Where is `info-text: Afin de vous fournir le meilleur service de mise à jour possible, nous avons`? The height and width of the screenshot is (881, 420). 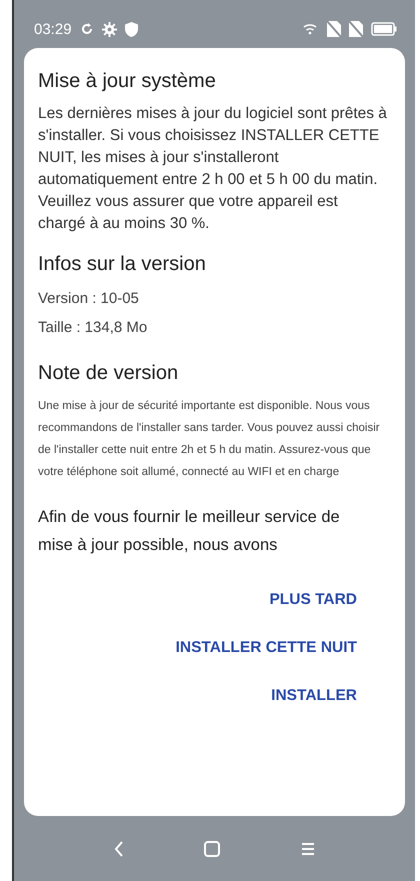 info-text: Afin de vous fournir le meilleur service de mise à jour possible, nous avons is located at coordinates (189, 531).